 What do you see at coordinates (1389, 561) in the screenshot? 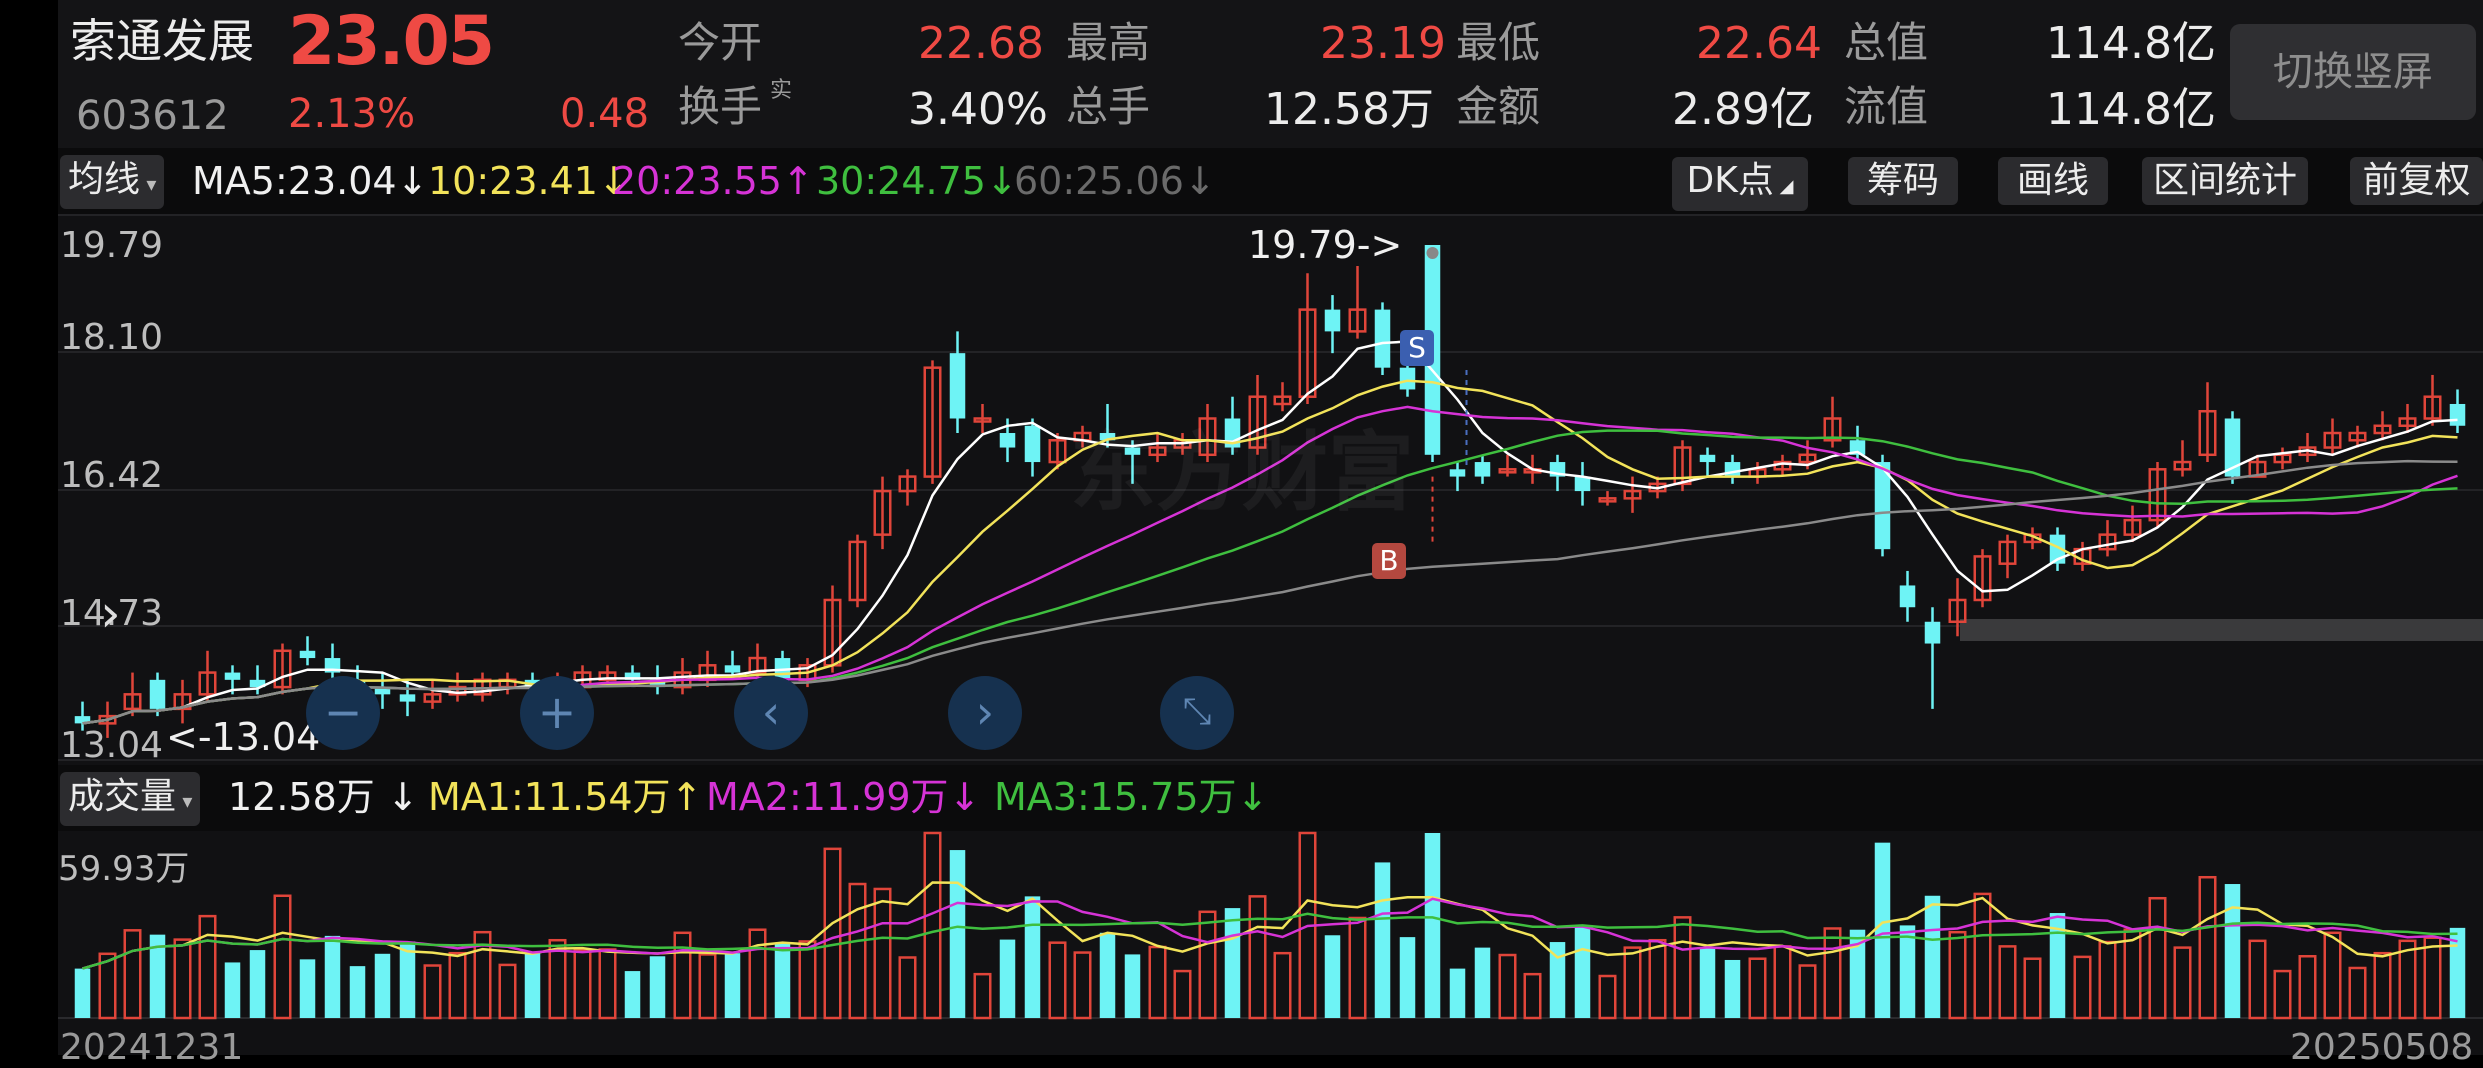
I see `buy-badge: B` at bounding box center [1389, 561].